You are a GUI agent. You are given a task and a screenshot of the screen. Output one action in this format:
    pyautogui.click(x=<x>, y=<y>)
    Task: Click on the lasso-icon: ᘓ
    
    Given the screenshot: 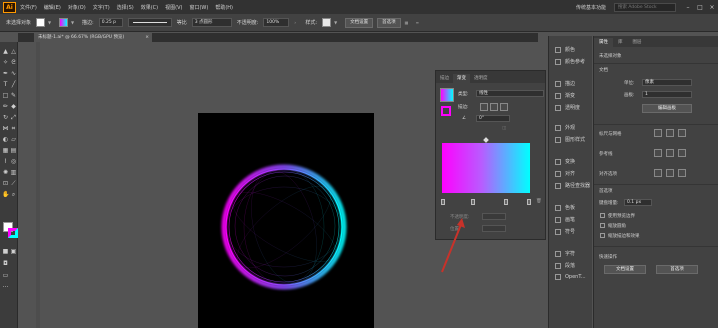 What is the action you would take?
    pyautogui.click(x=13, y=62)
    